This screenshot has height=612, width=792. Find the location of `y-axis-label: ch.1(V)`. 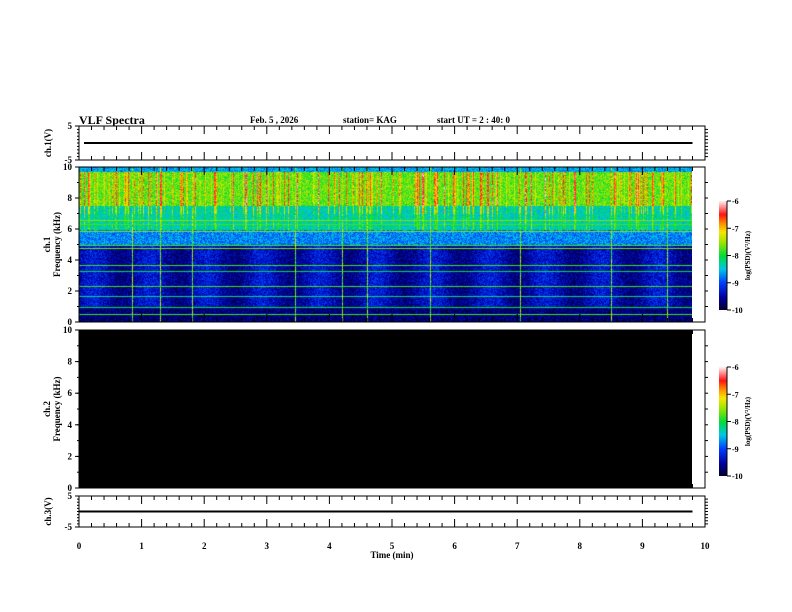

y-axis-label: ch.1(V) is located at coordinates (48, 143).